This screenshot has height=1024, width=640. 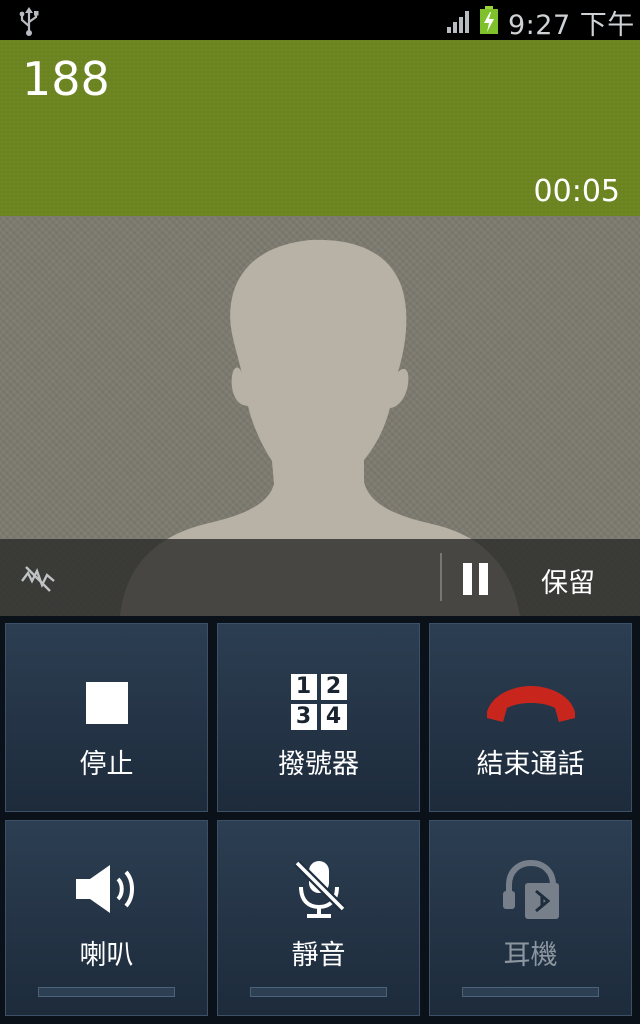 I want to click on status-time: 9:27 下午, so click(x=571, y=25).